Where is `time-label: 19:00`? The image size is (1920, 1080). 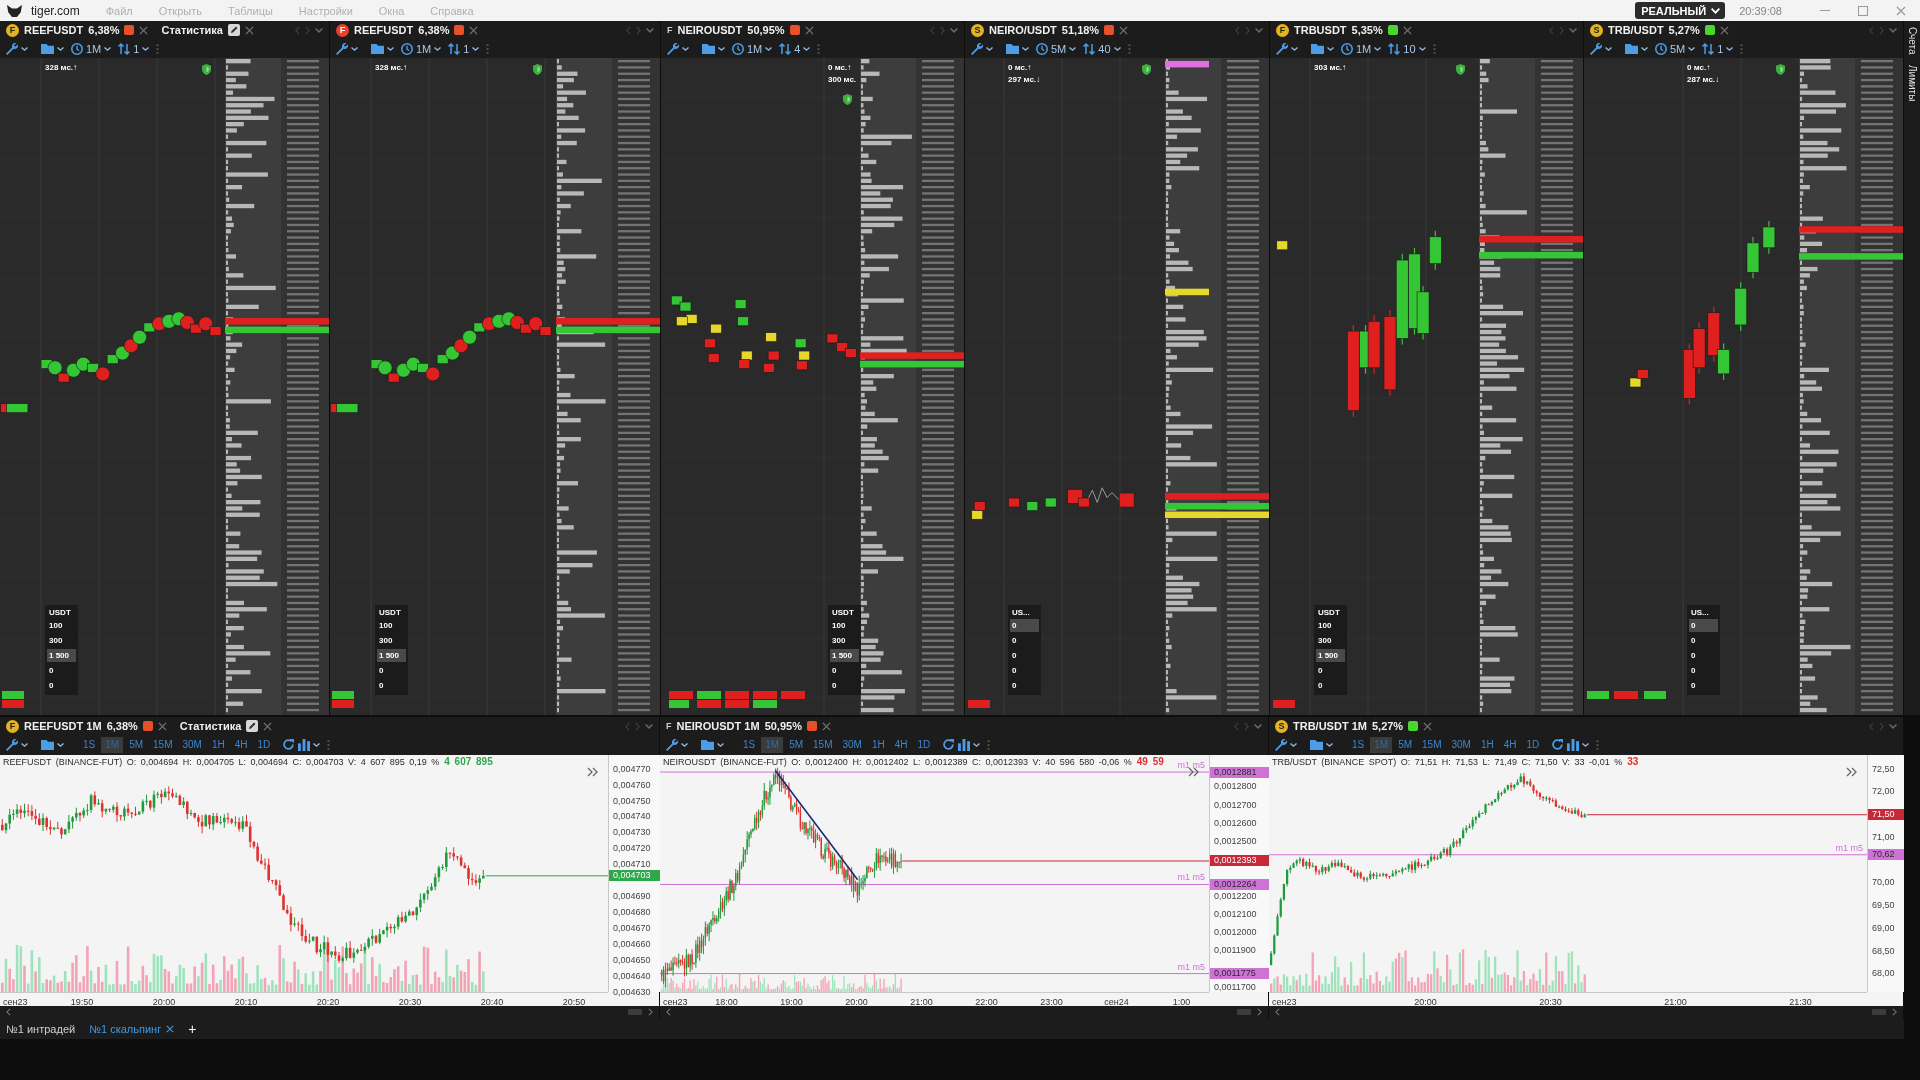 time-label: 19:00 is located at coordinates (791, 1001).